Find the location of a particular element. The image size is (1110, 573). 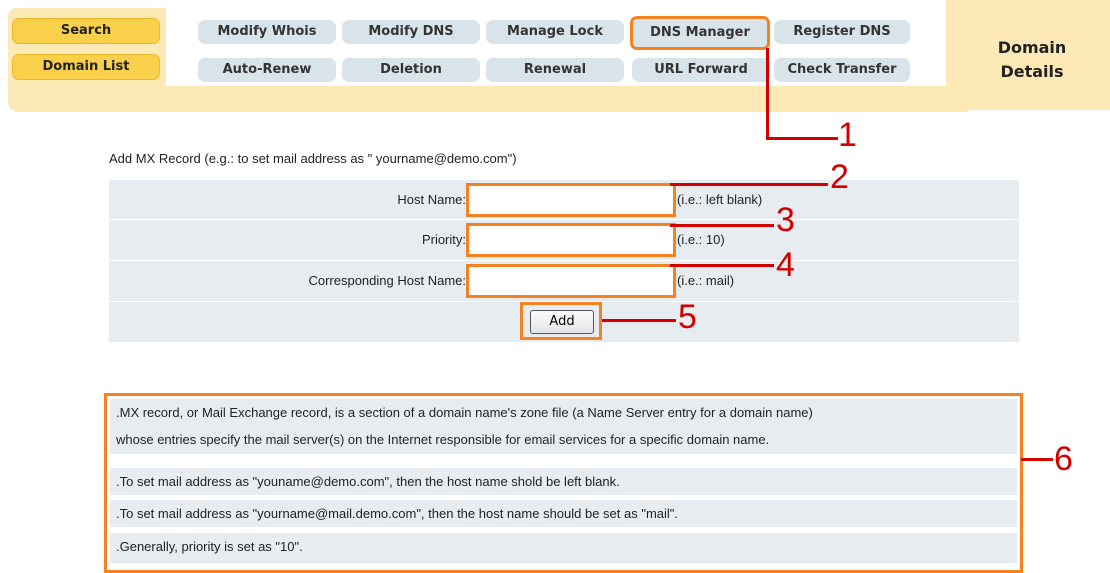

callout-line-1-h is located at coordinates (802, 138).